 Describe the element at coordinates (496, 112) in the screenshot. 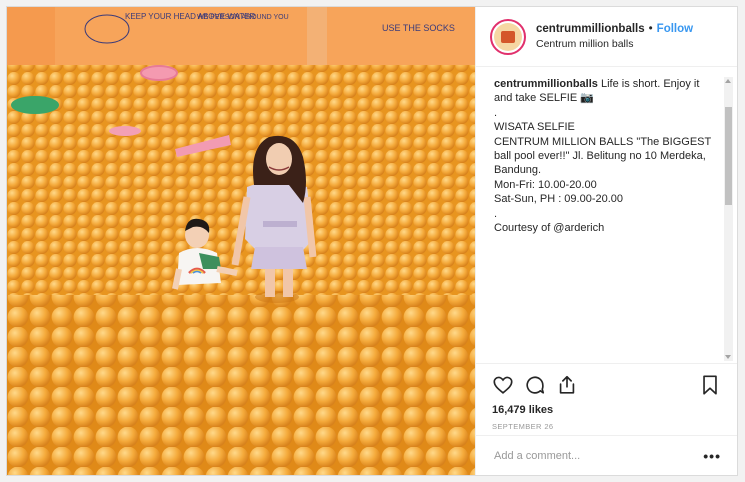

I see `caption-text-1: .` at that location.